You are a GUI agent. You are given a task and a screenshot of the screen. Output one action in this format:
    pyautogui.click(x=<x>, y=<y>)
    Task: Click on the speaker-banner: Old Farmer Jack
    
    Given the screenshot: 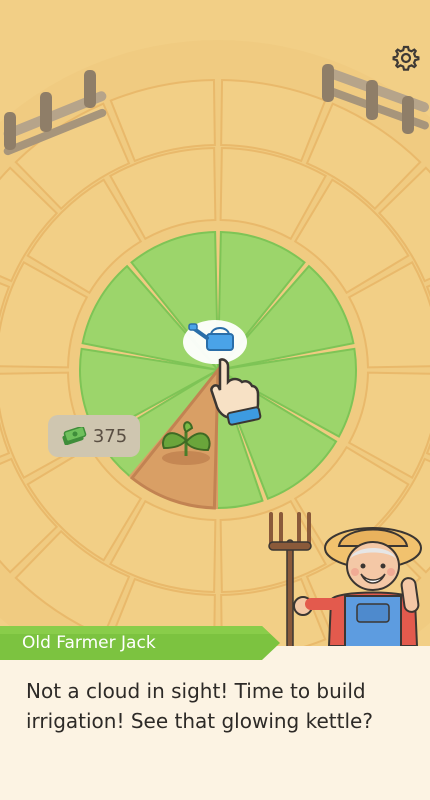 What is the action you would take?
    pyautogui.click(x=140, y=643)
    